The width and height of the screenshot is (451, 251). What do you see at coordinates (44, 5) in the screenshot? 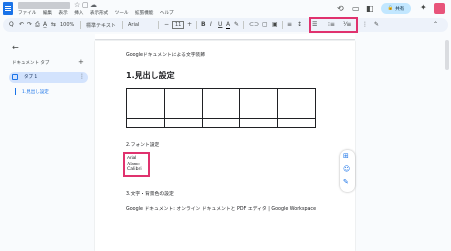
I see `document-title` at bounding box center [44, 5].